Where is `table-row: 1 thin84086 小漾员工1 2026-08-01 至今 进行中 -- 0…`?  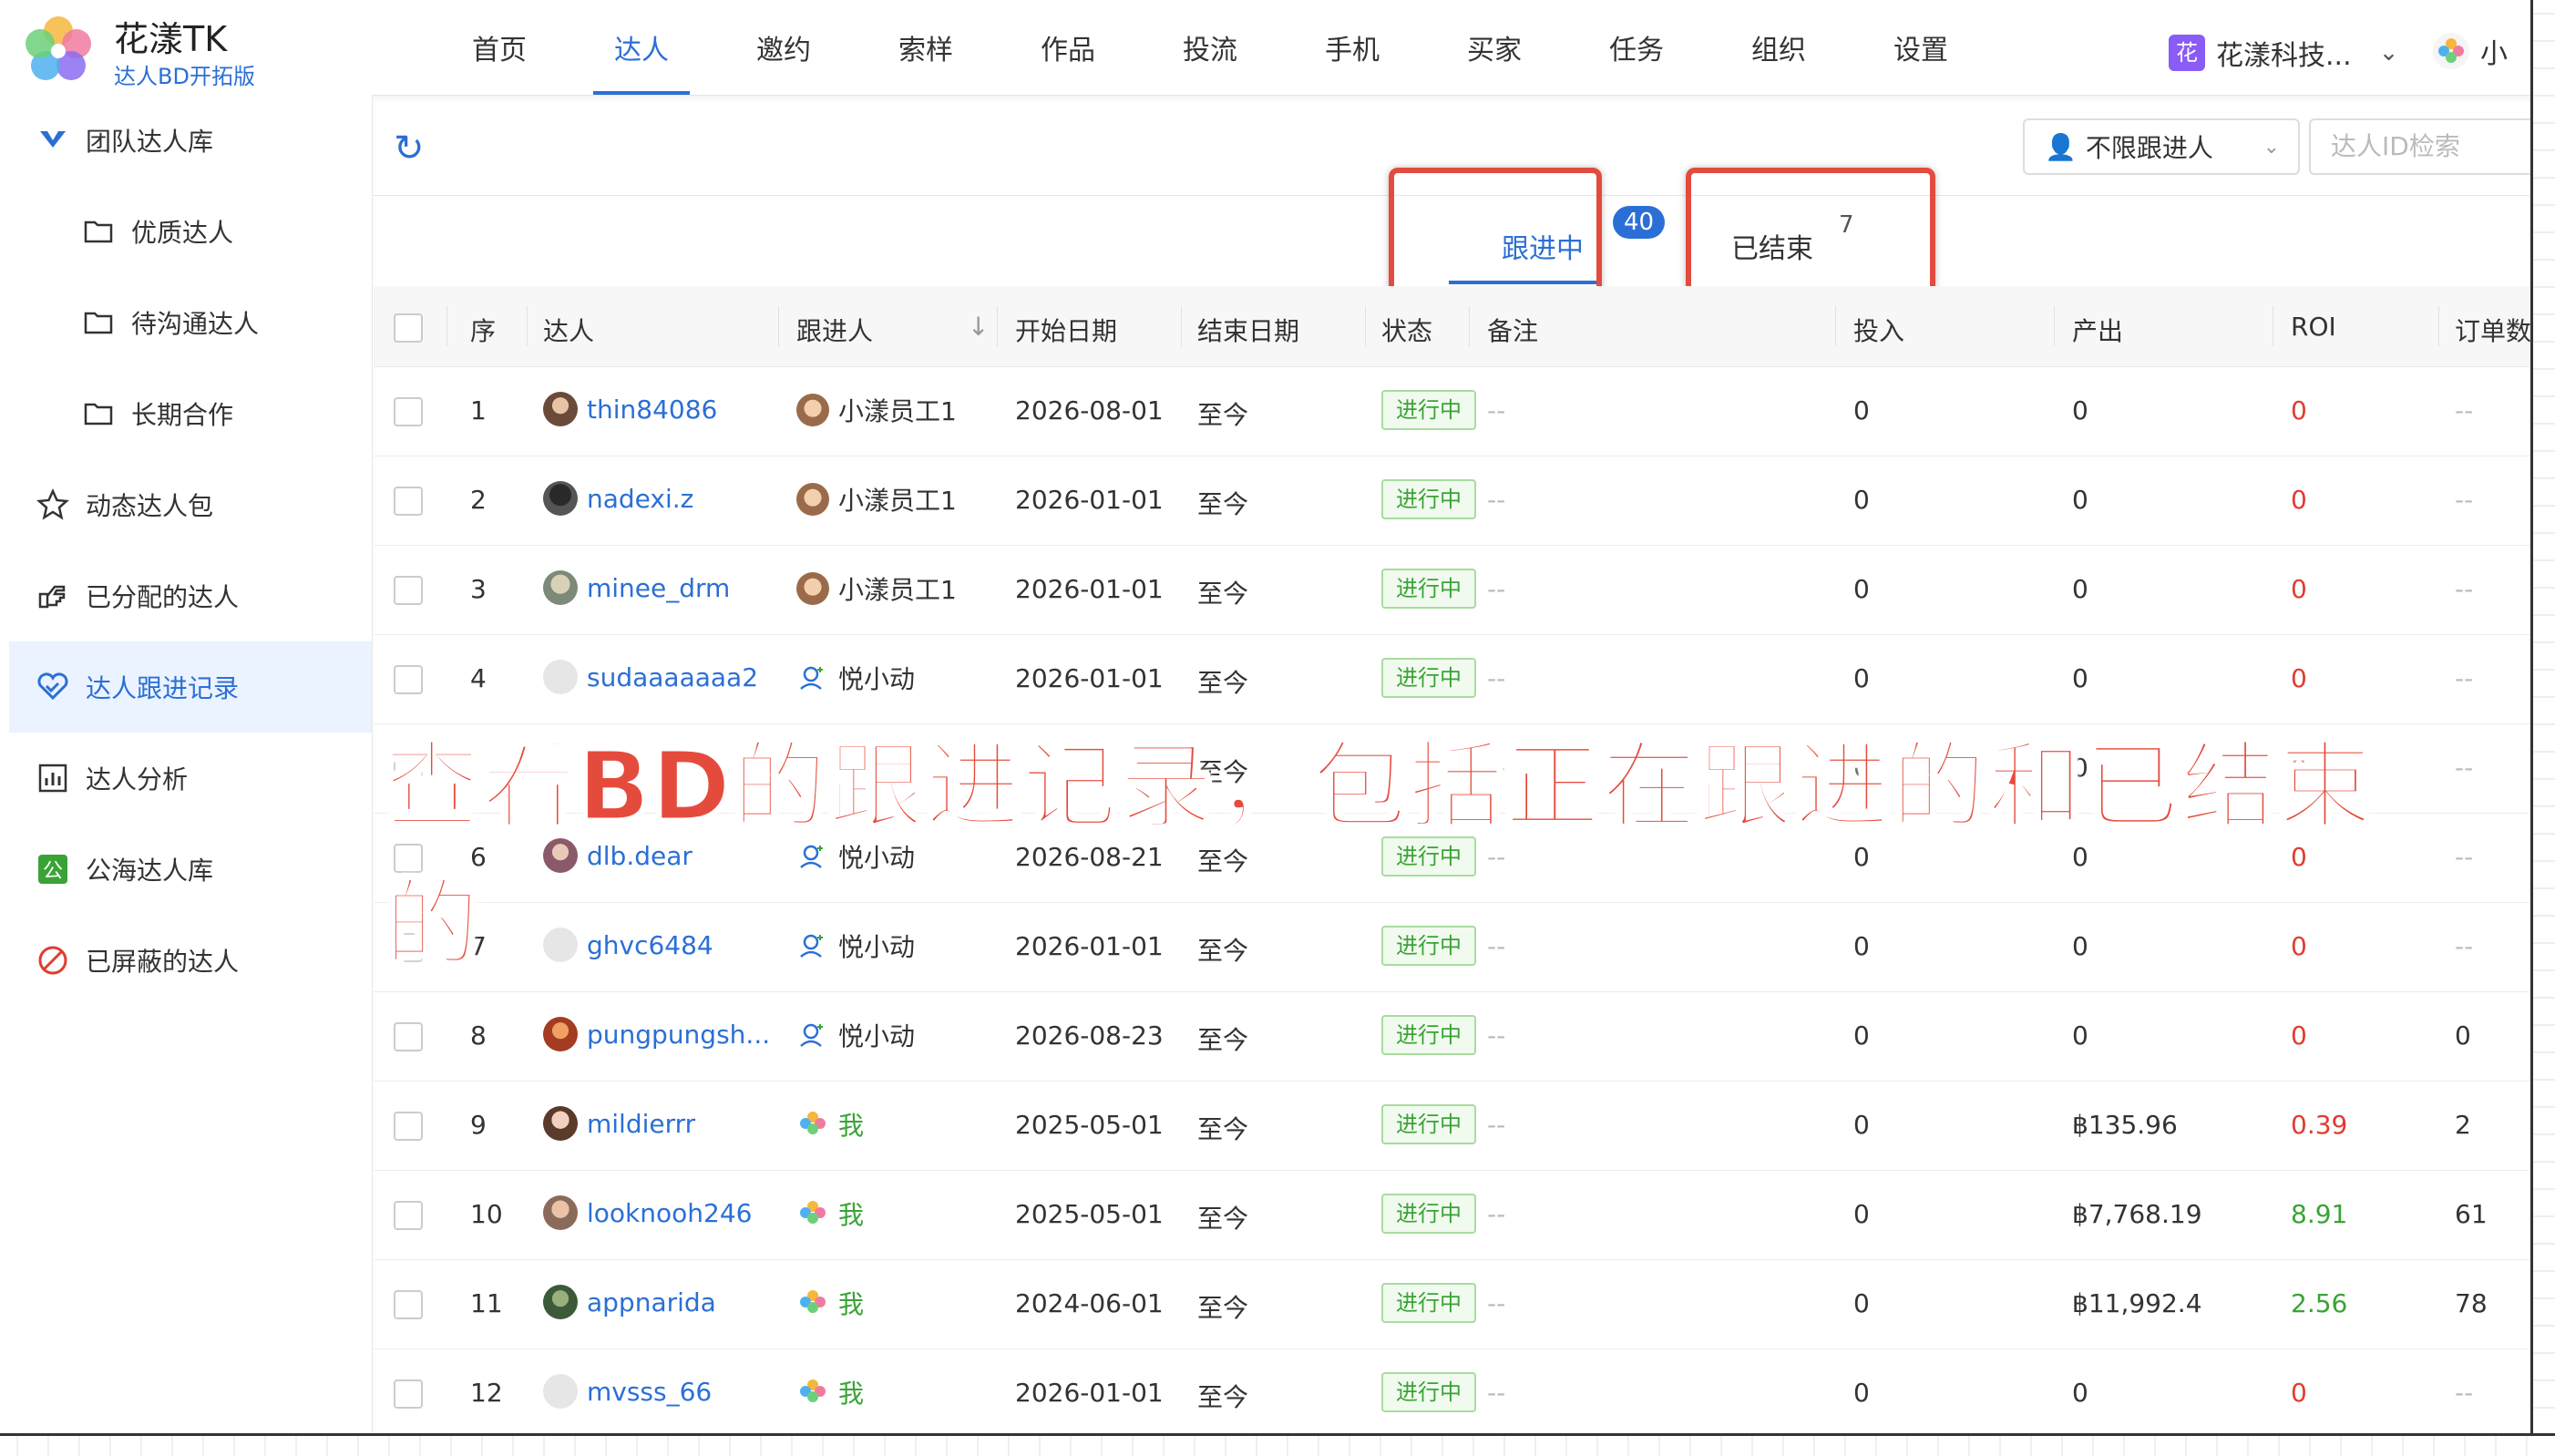 table-row: 1 thin84086 小漾员工1 2026-08-01 至今 进行中 -- 0… is located at coordinates (1458, 411).